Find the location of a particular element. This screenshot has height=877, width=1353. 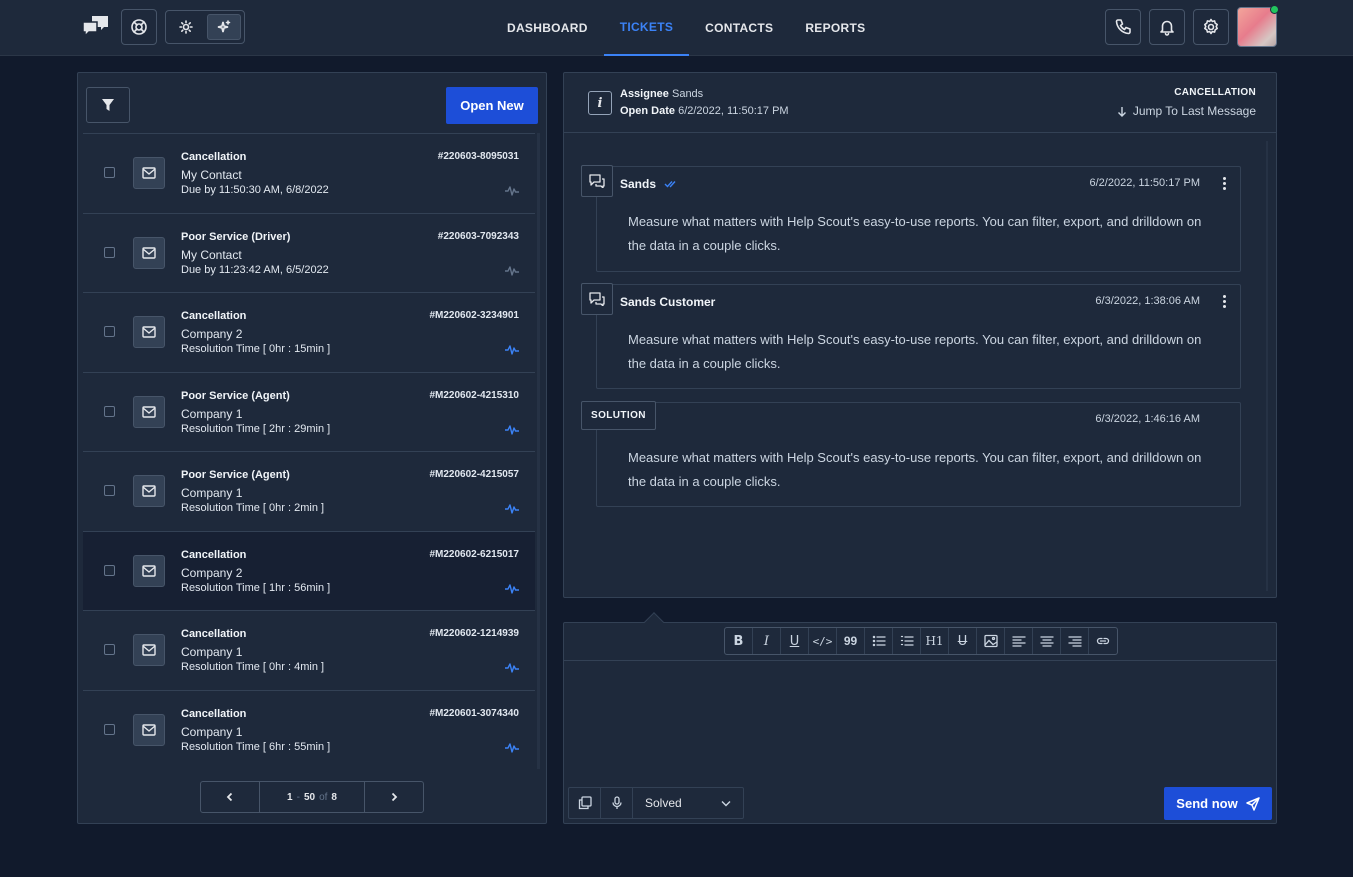

sun-icon is located at coordinates (186, 27).